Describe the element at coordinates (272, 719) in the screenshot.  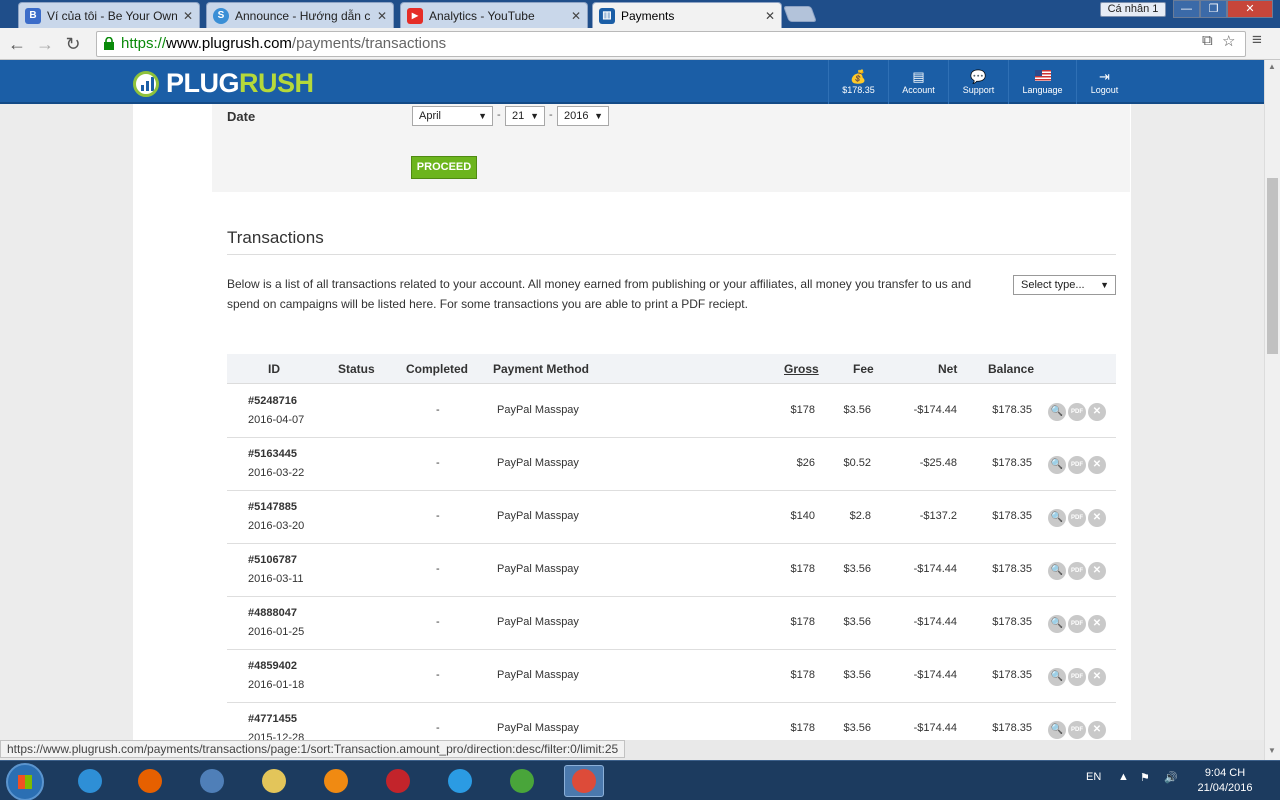
I see `transaction-id: #4771455` at that location.